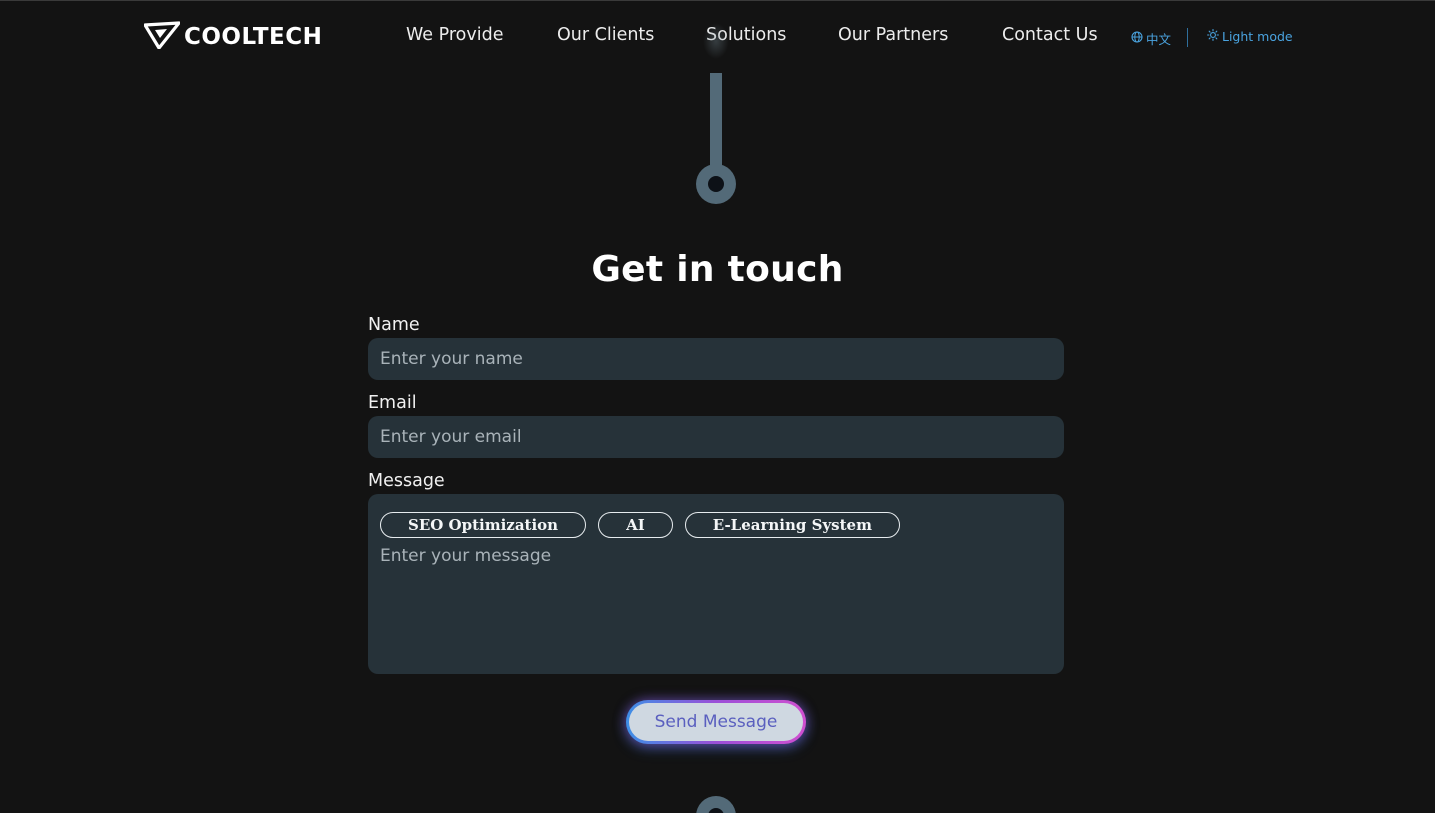  I want to click on nav-our-partners: Our Partners, so click(893, 35).